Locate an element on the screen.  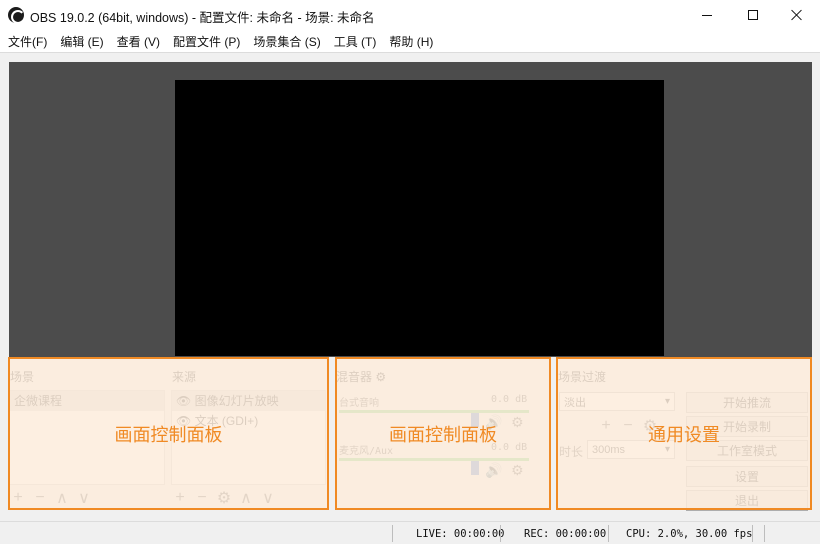
sources-dock: 来源 👁 图像幻灯片放映 👁 文本 (GDI+) + − ⚙ ∧ ∨ is located at coordinates (250, 434).